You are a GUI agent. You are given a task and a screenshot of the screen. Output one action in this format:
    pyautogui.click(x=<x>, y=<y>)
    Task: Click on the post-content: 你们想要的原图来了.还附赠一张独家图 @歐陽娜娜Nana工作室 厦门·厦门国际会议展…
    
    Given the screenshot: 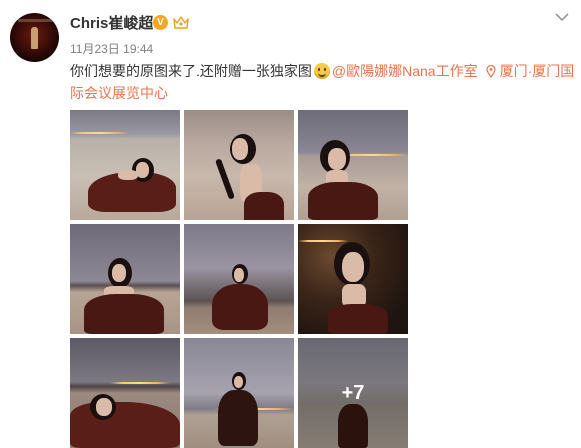 What is the action you would take?
    pyautogui.click(x=323, y=82)
    